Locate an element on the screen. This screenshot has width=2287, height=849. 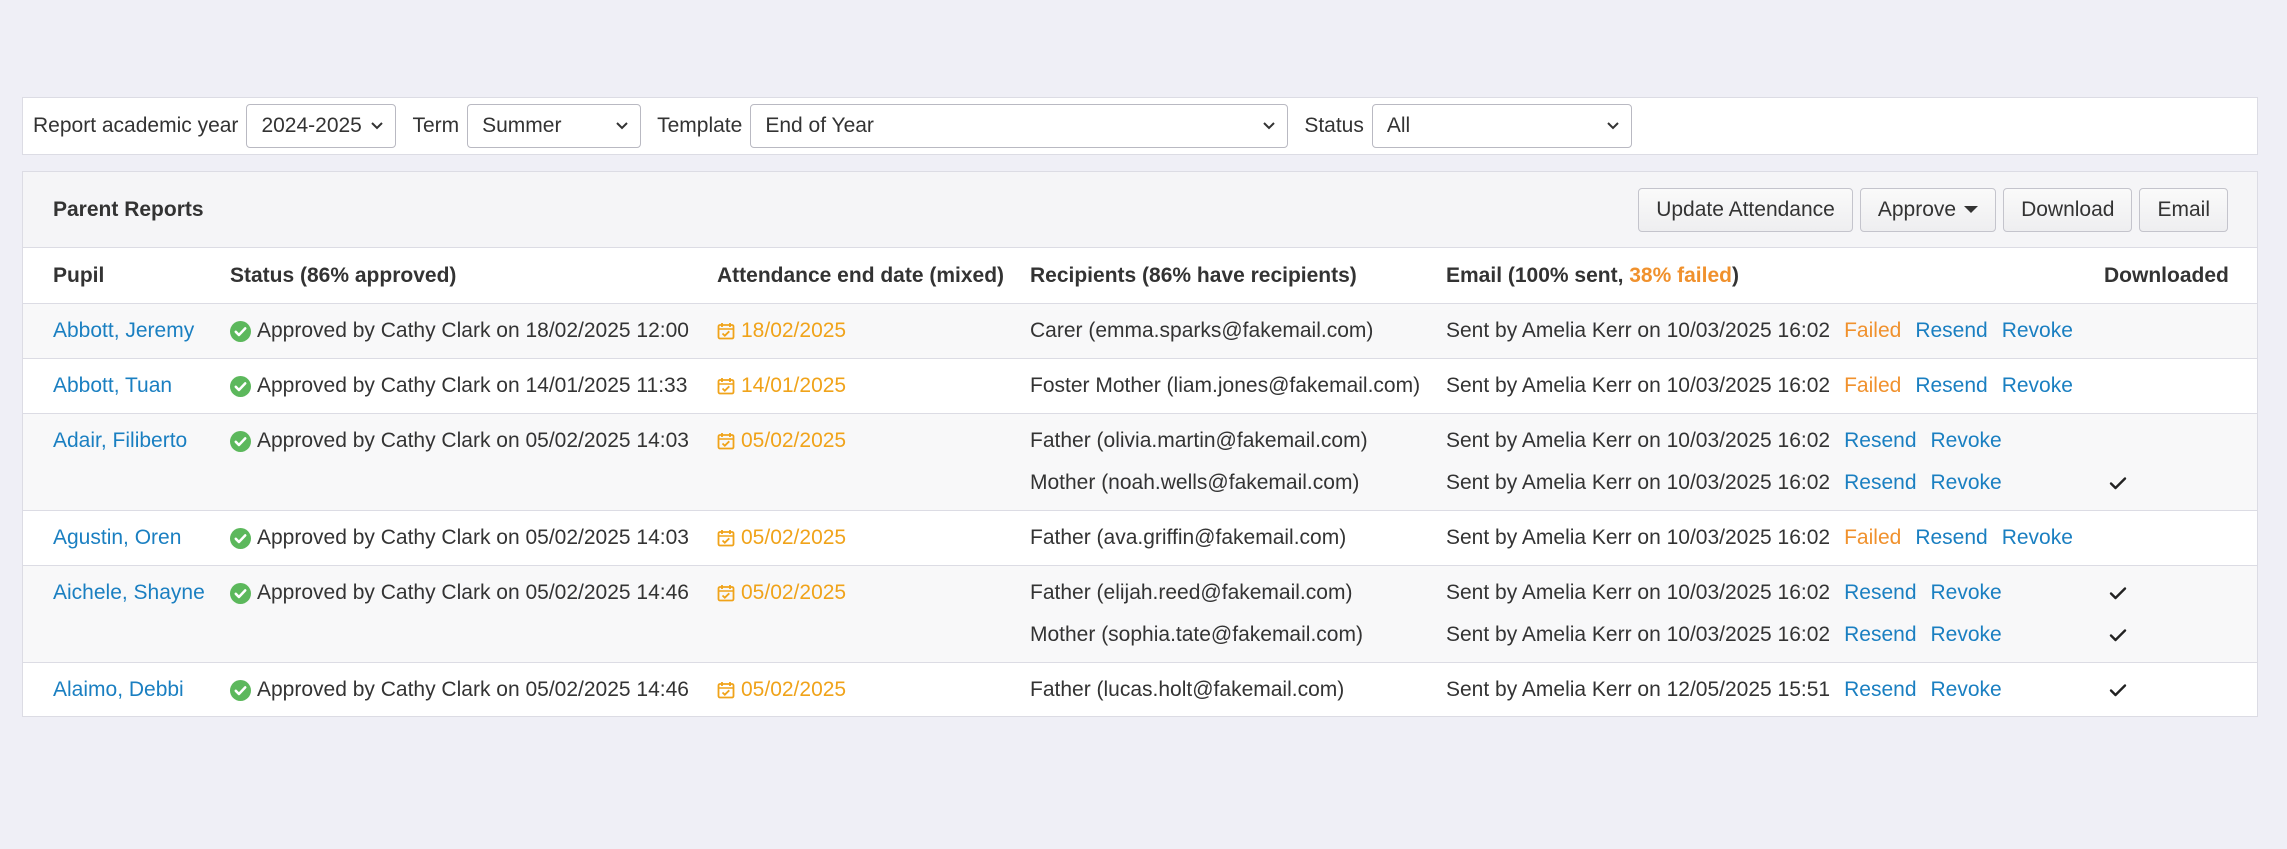
download-button: Download is located at coordinates (2068, 209).